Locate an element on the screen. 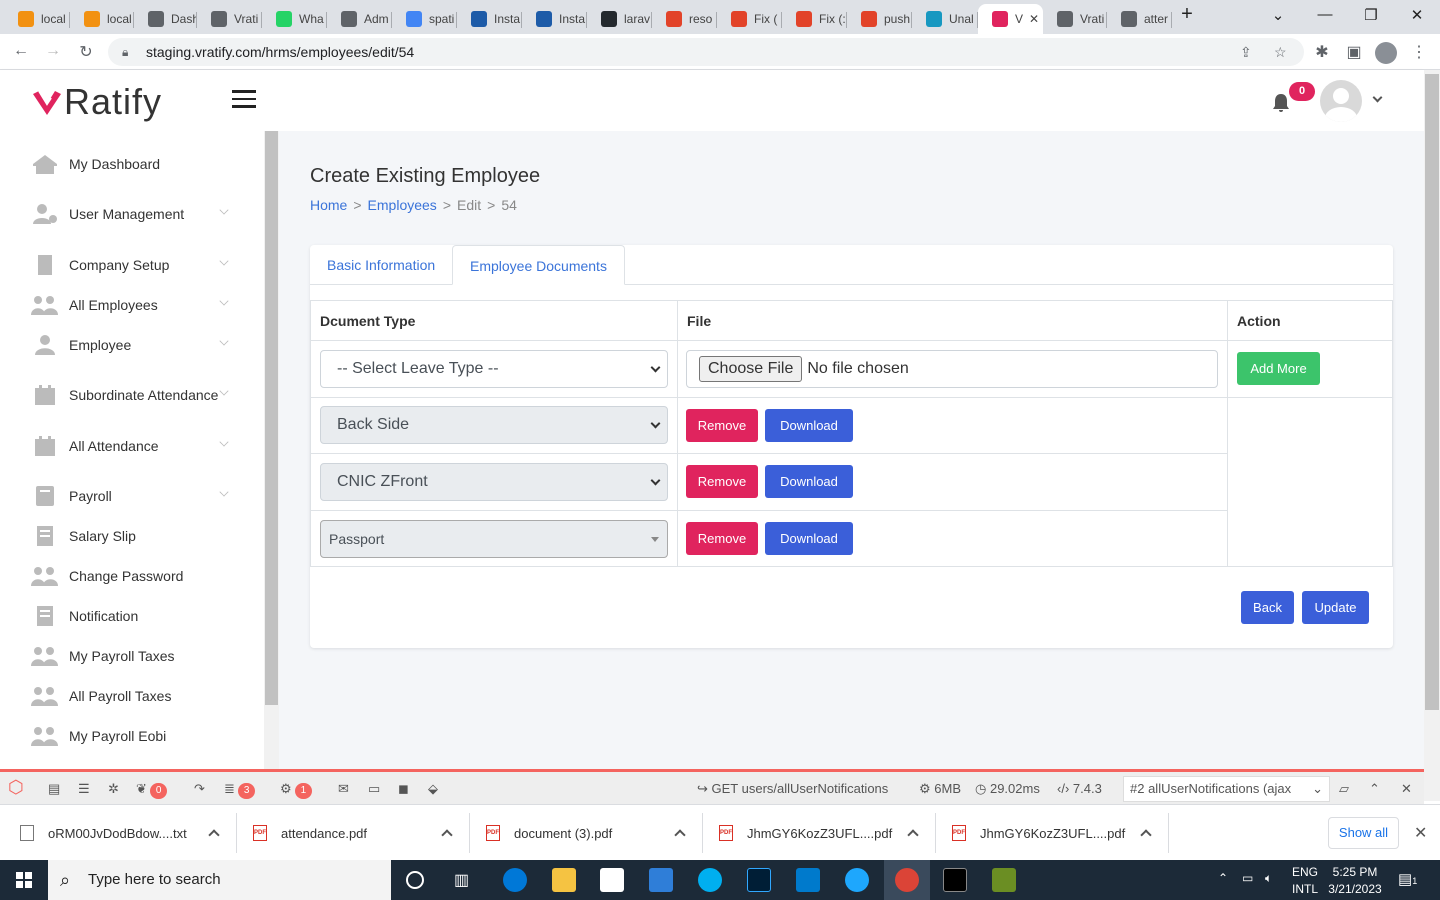  sidebar-item-all-payroll-taxes: All Payroll Taxes is located at coordinates (130, 696).